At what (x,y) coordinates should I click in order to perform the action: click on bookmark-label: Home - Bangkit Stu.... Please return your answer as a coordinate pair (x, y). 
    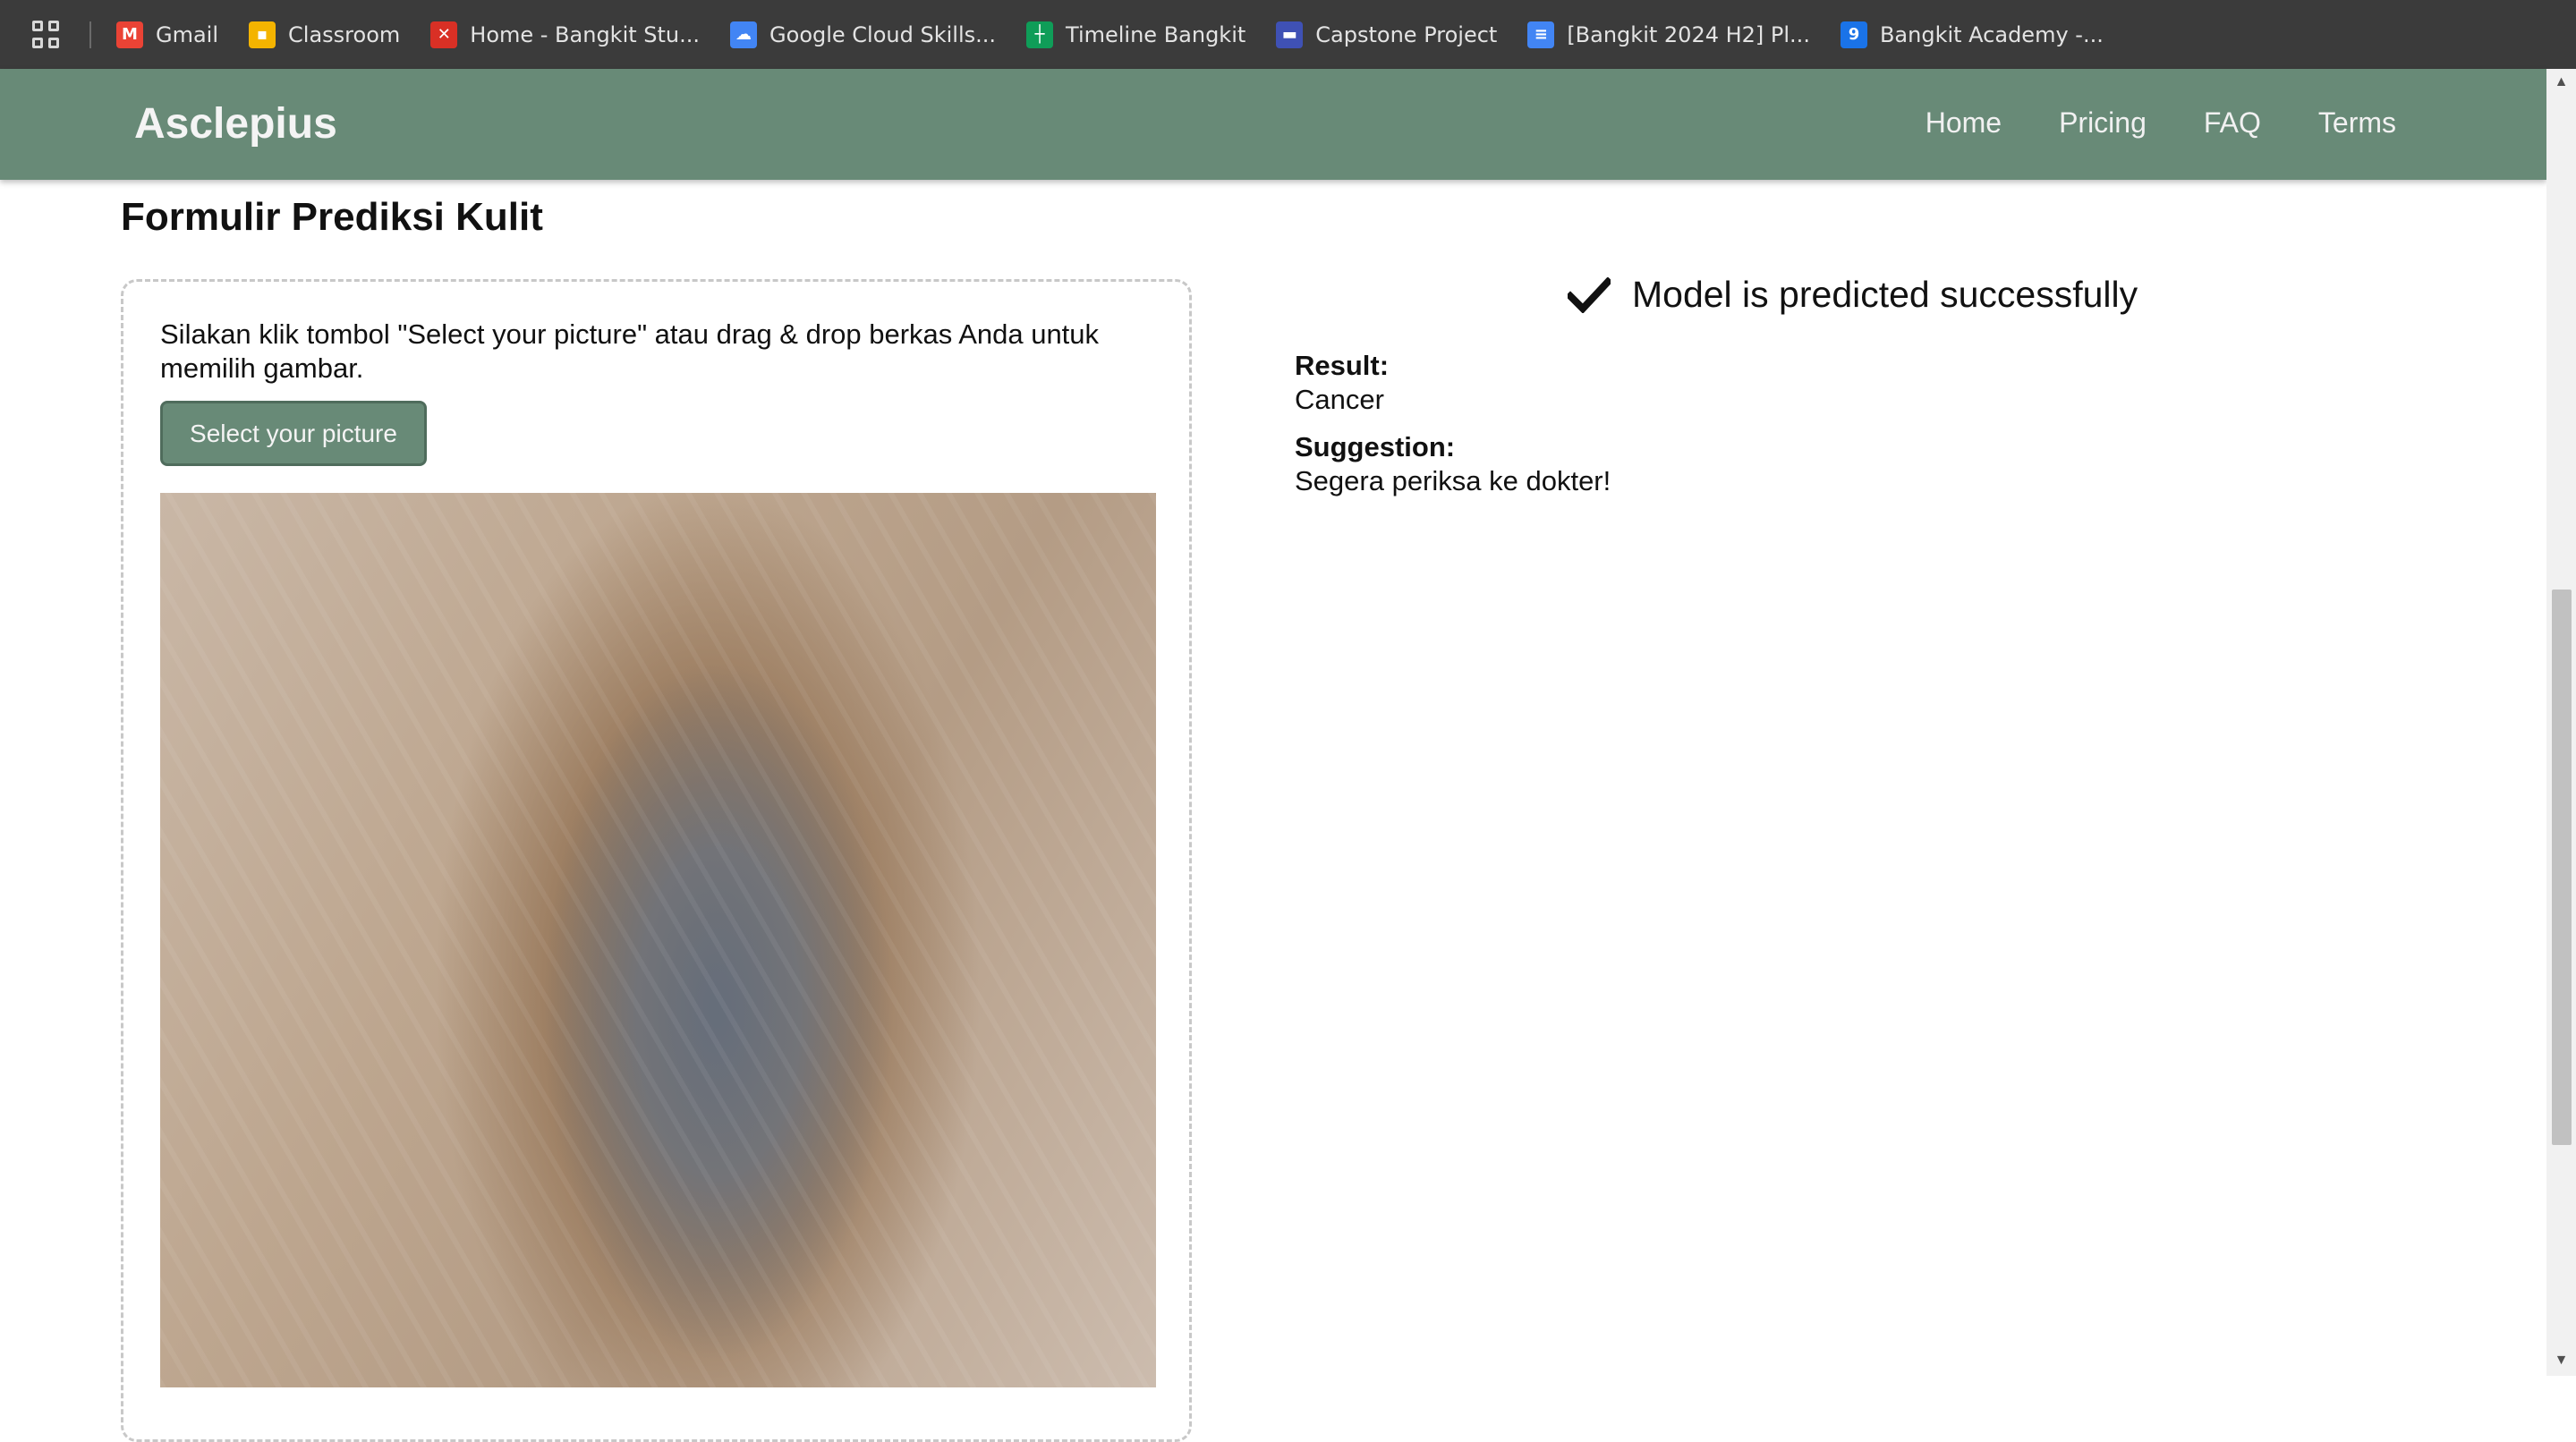
    Looking at the image, I should click on (585, 34).